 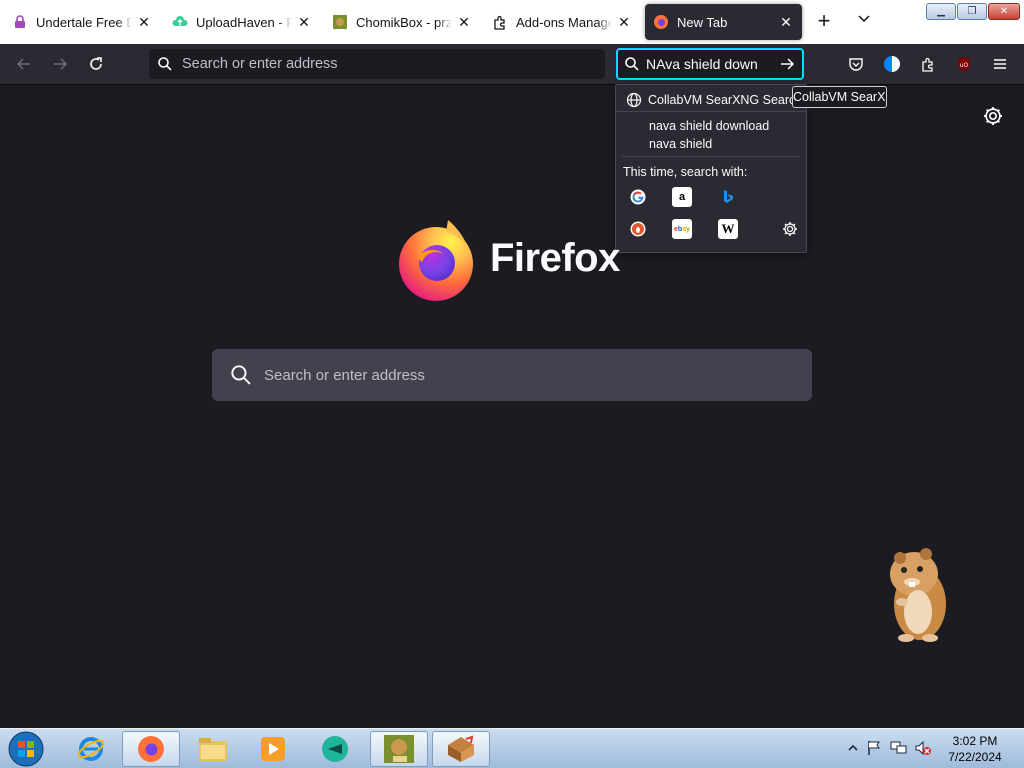 I want to click on current-engine-row: CollabVM SearXNG Search, so click(x=711, y=100).